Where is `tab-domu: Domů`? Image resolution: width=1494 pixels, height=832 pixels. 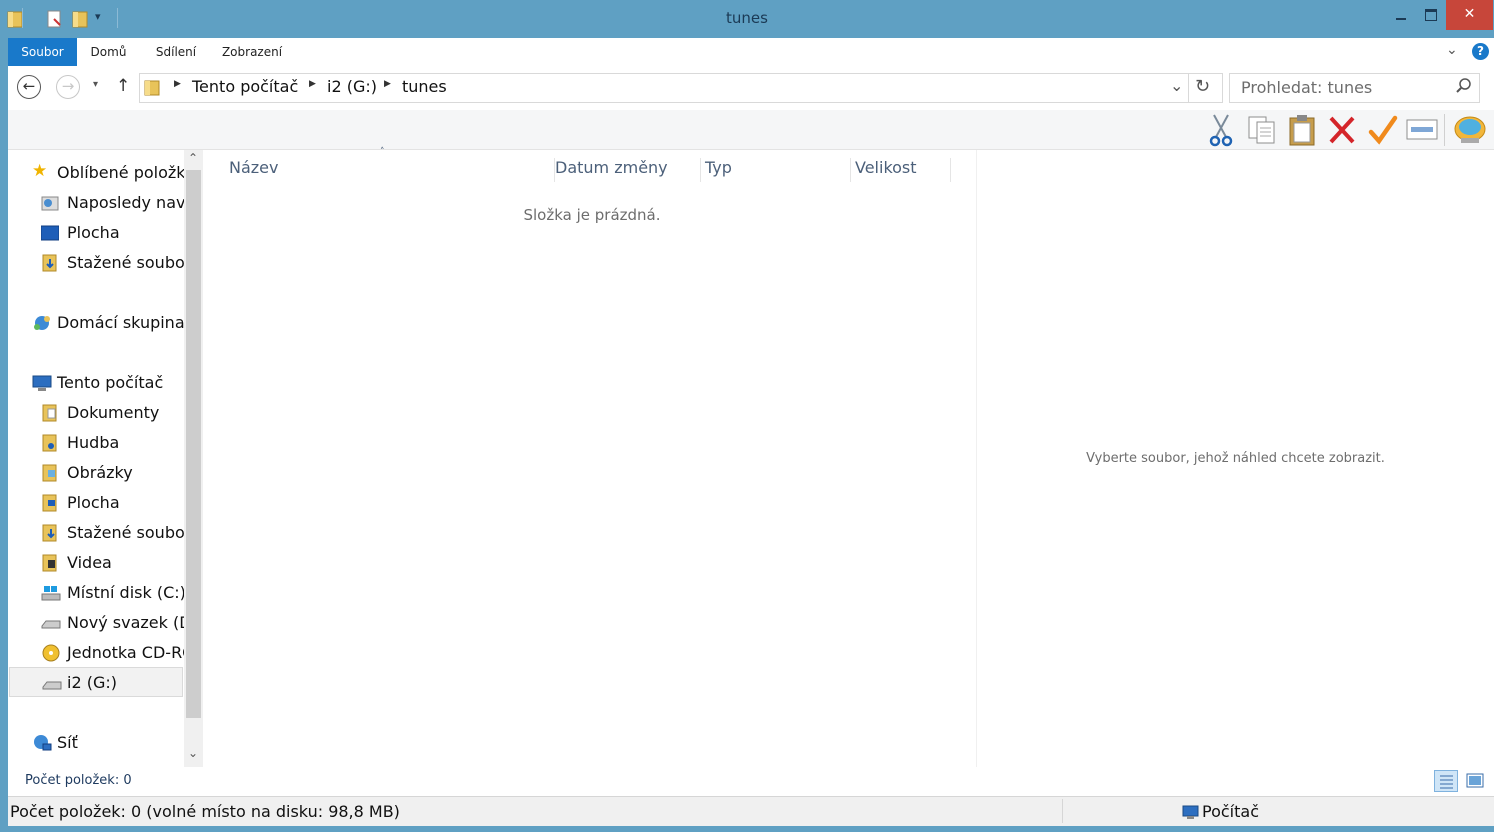 tab-domu: Domů is located at coordinates (108, 52).